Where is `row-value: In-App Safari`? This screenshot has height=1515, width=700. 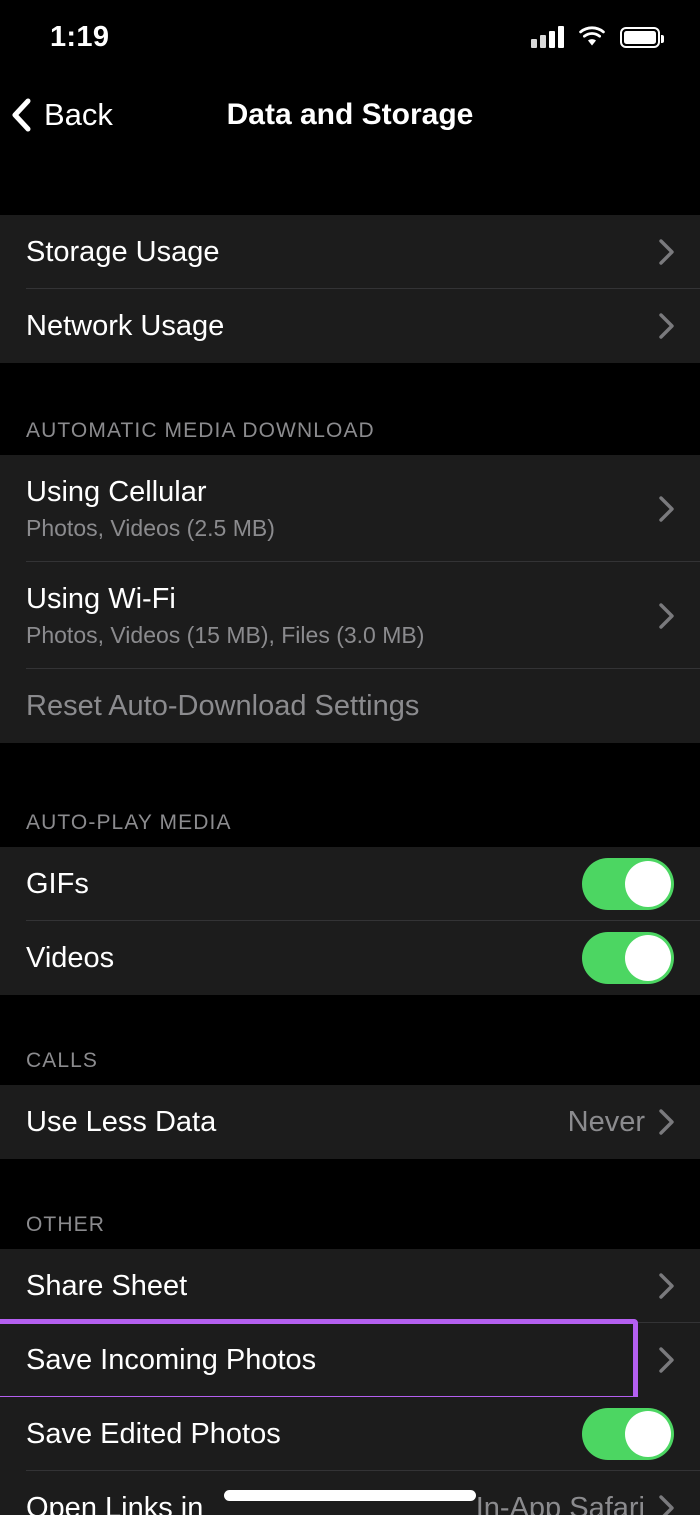 row-value: In-App Safari is located at coordinates (560, 1503).